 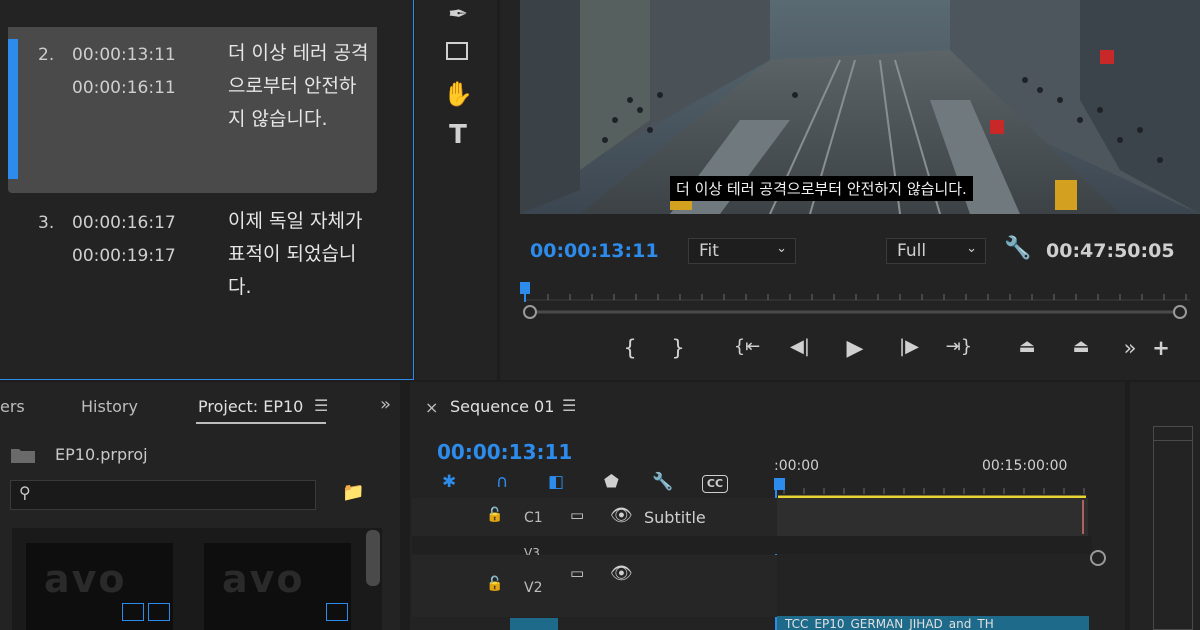 What do you see at coordinates (373, 558) in the screenshot?
I see `scrollbar` at bounding box center [373, 558].